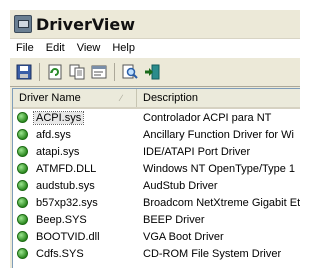 The height and width of the screenshot is (268, 320). I want to click on driver-name-cell: Beep.SYS, so click(75, 220).